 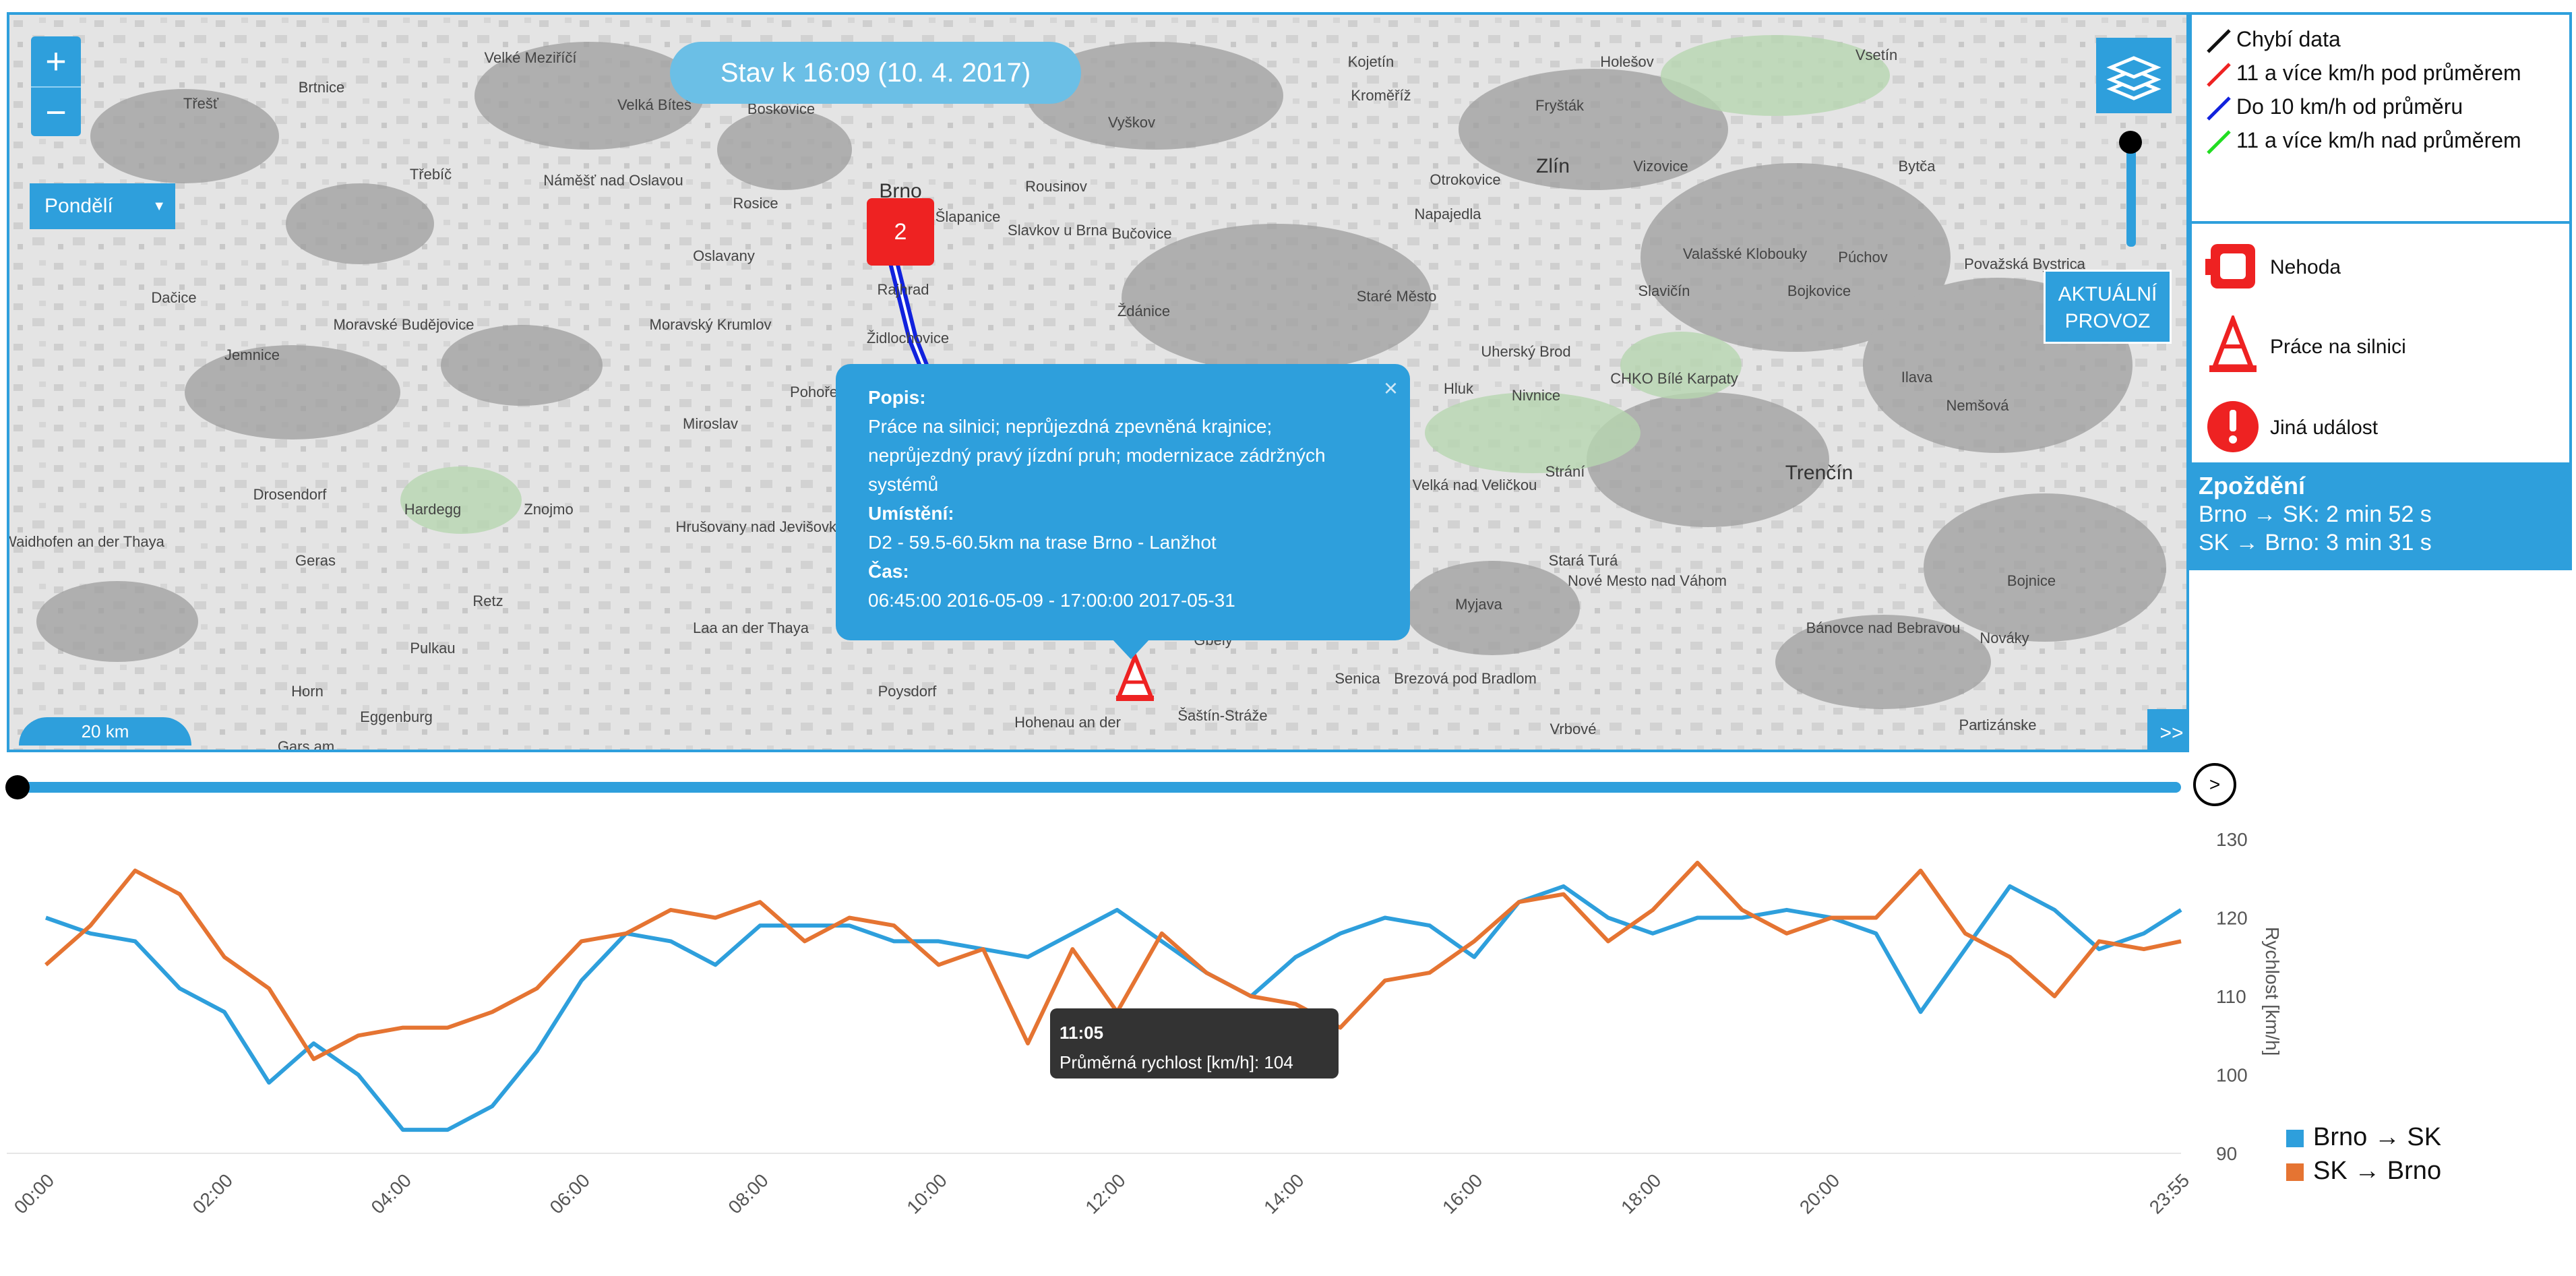 I want to click on place-label: Gars am, so click(x=306, y=745).